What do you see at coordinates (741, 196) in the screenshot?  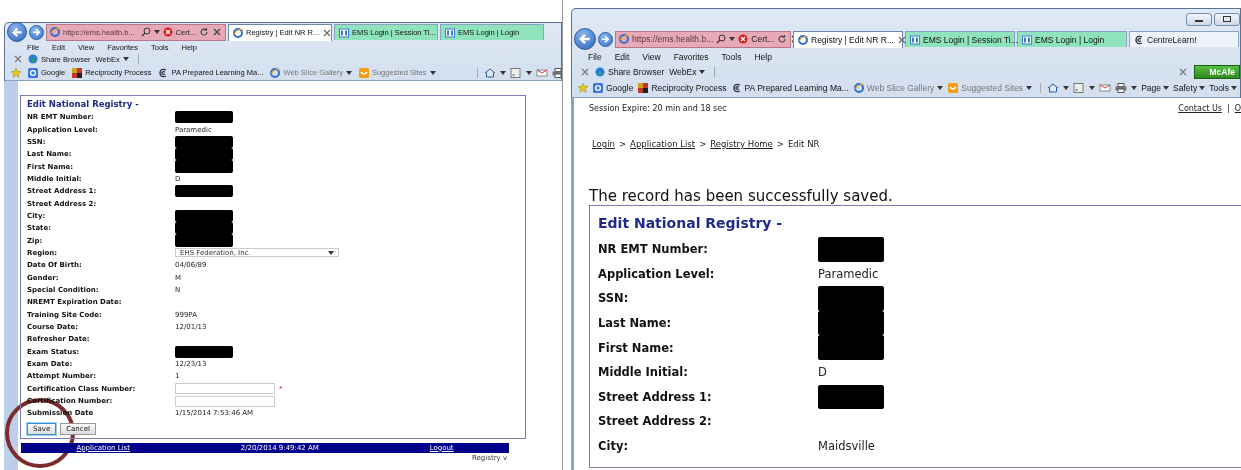 I see `success-message: The record has been successfully saved.` at bounding box center [741, 196].